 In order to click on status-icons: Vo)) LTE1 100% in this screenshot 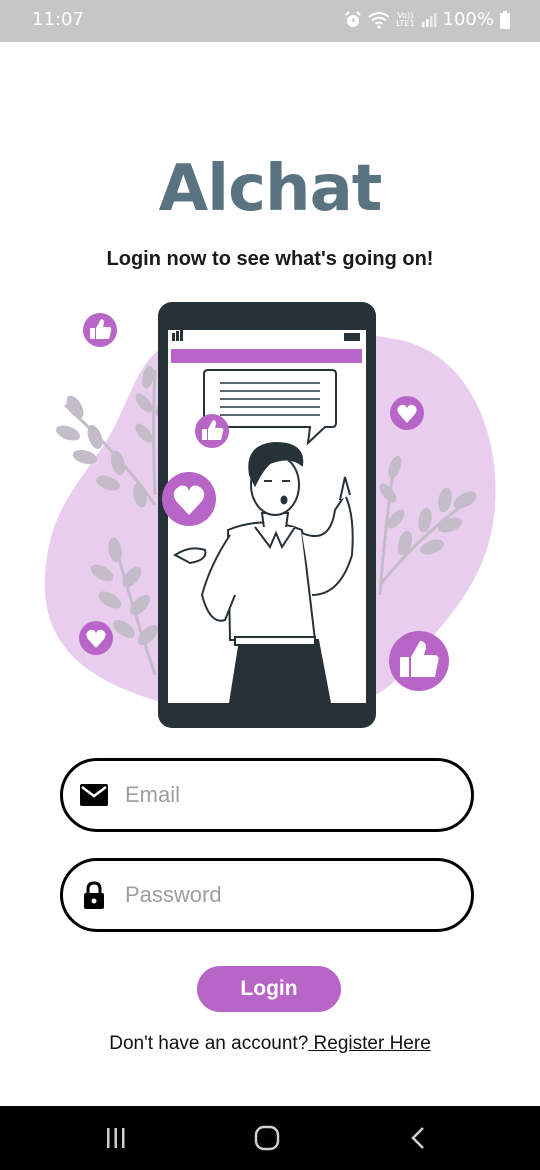, I will do `click(427, 19)`.